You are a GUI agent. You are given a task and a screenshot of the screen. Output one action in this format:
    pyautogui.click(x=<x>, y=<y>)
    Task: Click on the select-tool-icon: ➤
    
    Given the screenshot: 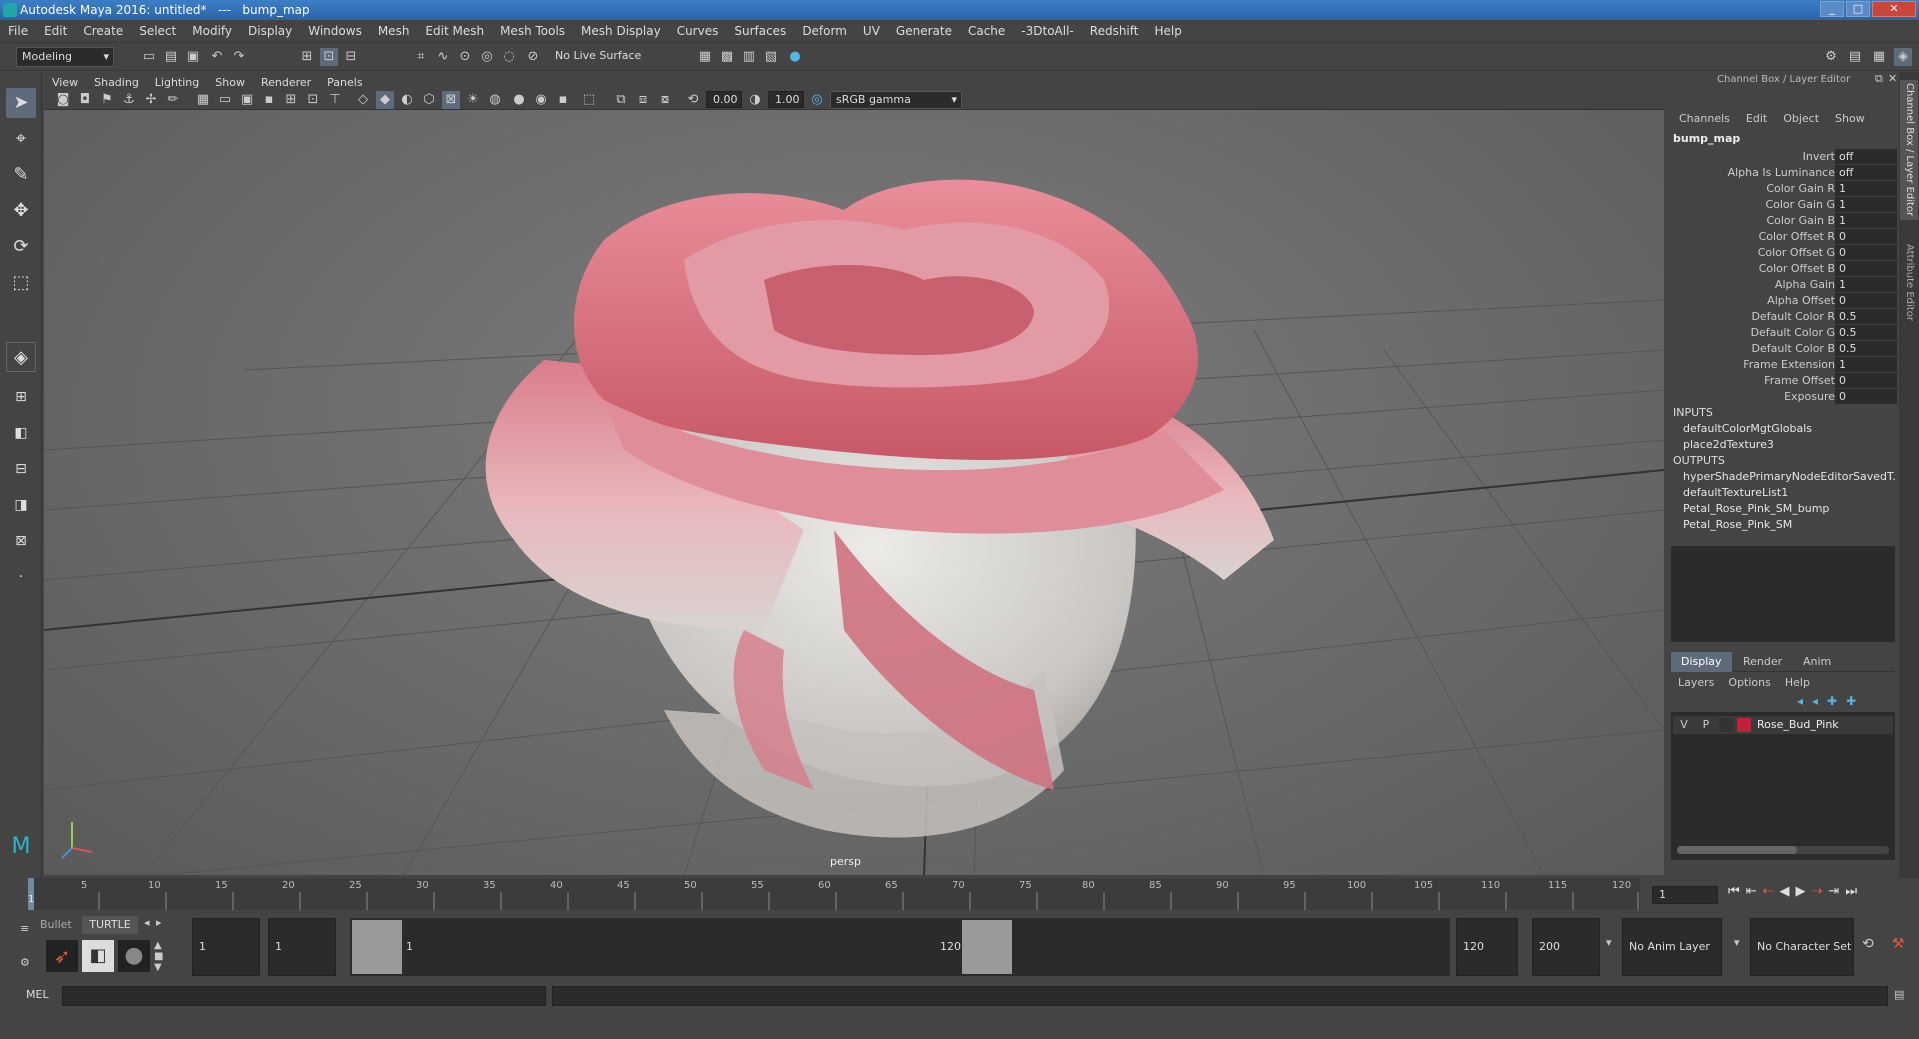 What is the action you would take?
    pyautogui.click(x=21, y=103)
    